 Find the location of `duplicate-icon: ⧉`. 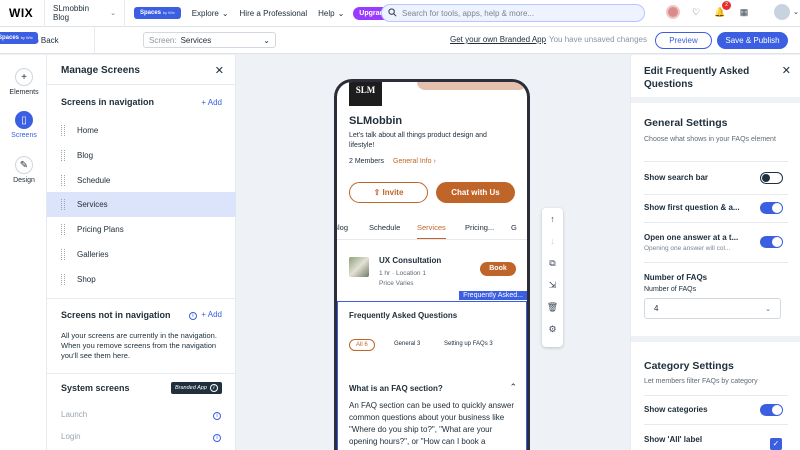

duplicate-icon: ⧉ is located at coordinates (552, 263).